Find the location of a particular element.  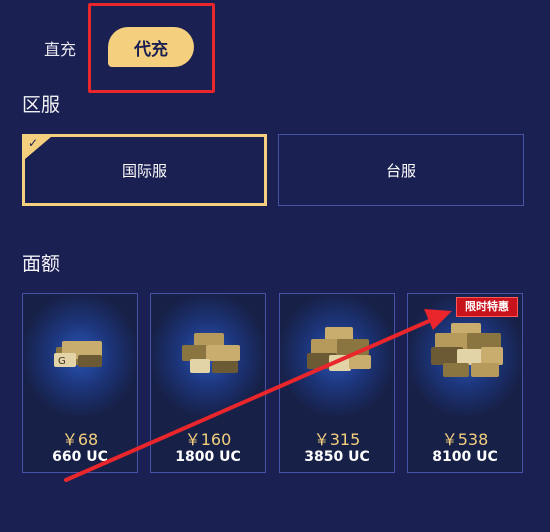

amount-uc: 8100 UC is located at coordinates (465, 457).